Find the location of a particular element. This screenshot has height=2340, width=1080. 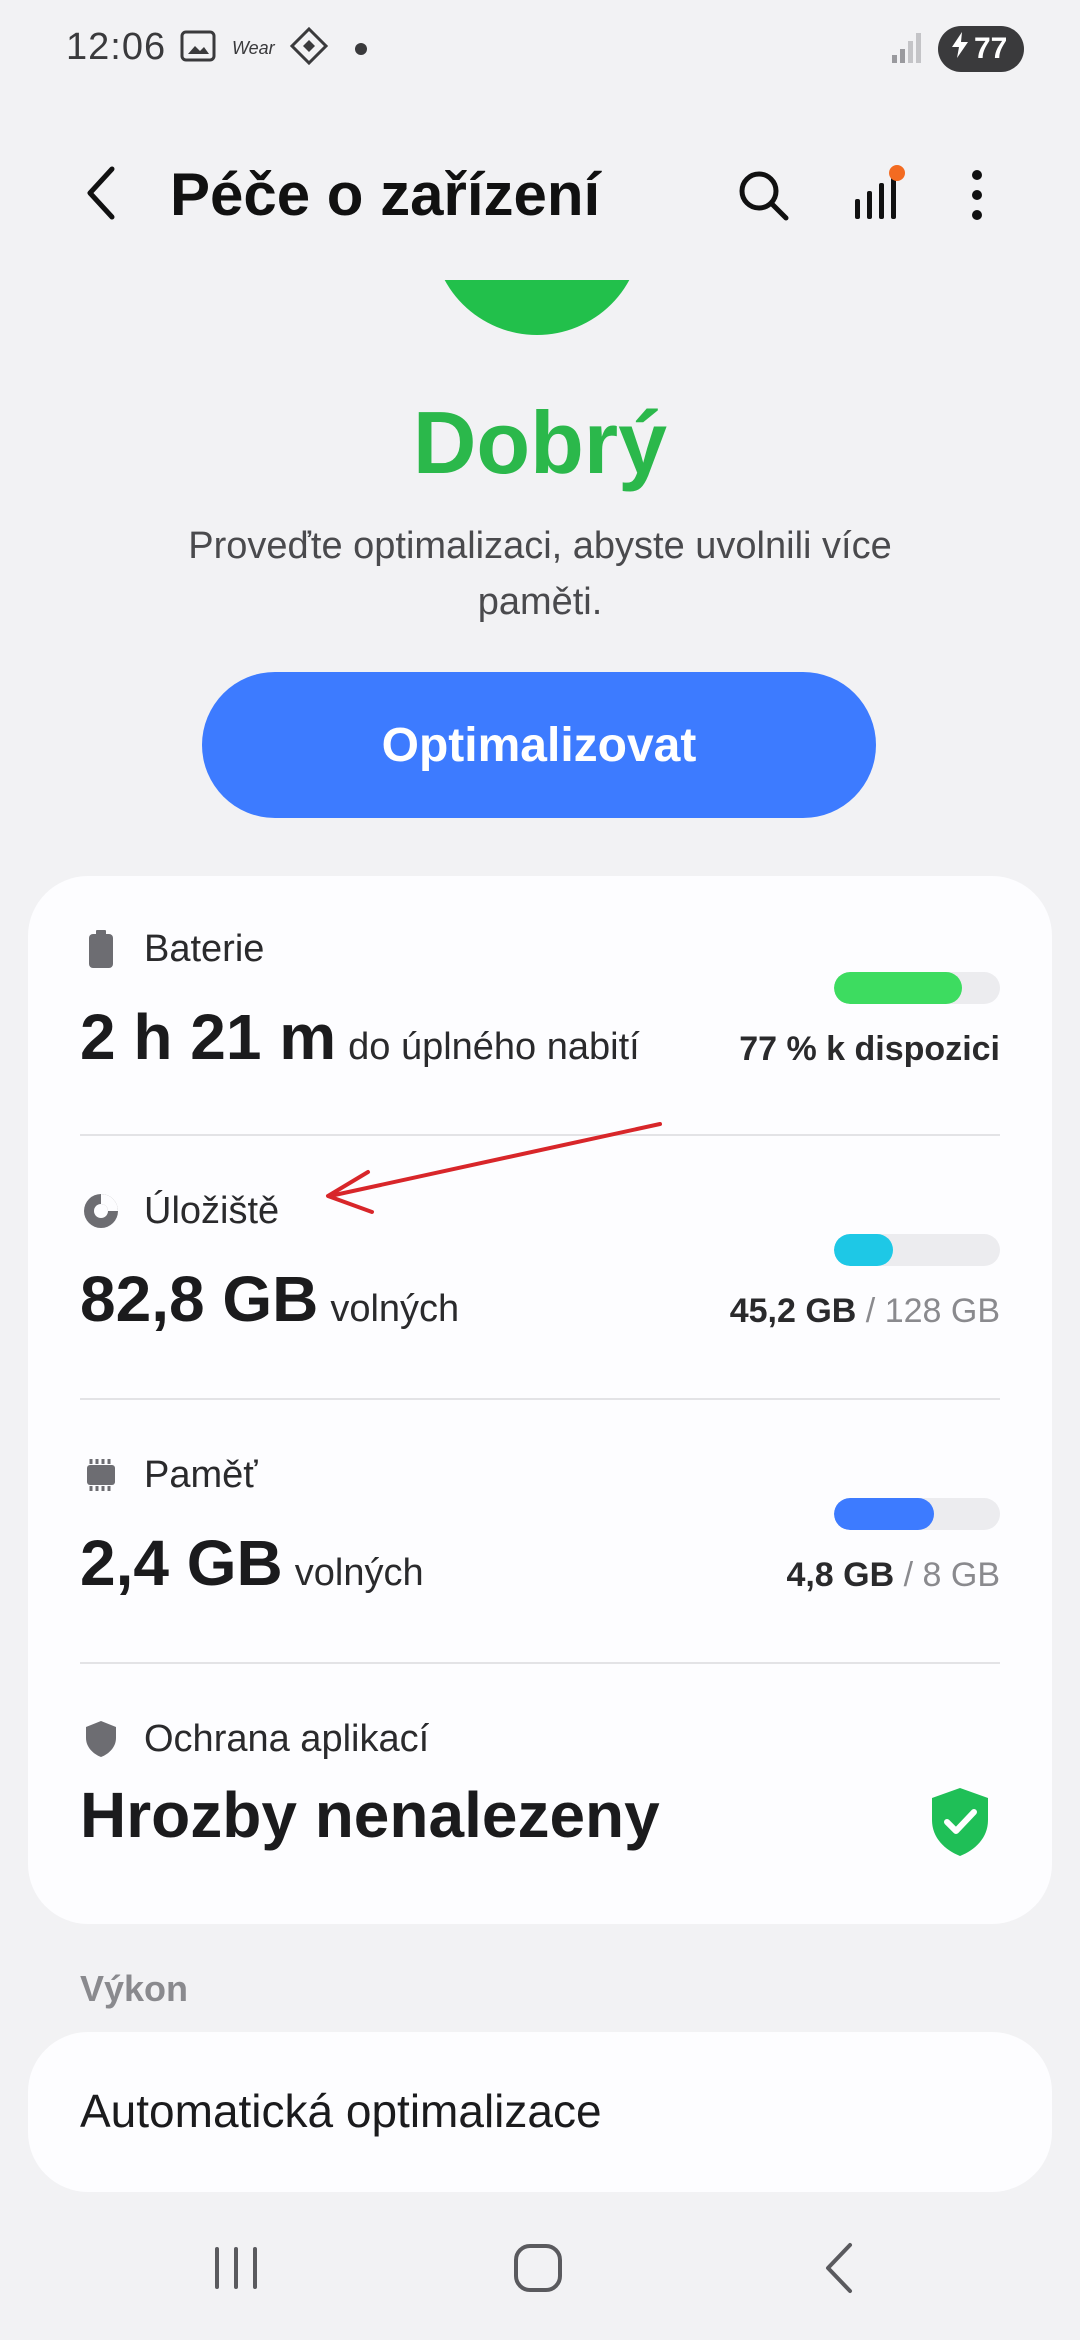

home-button is located at coordinates (538, 2270).